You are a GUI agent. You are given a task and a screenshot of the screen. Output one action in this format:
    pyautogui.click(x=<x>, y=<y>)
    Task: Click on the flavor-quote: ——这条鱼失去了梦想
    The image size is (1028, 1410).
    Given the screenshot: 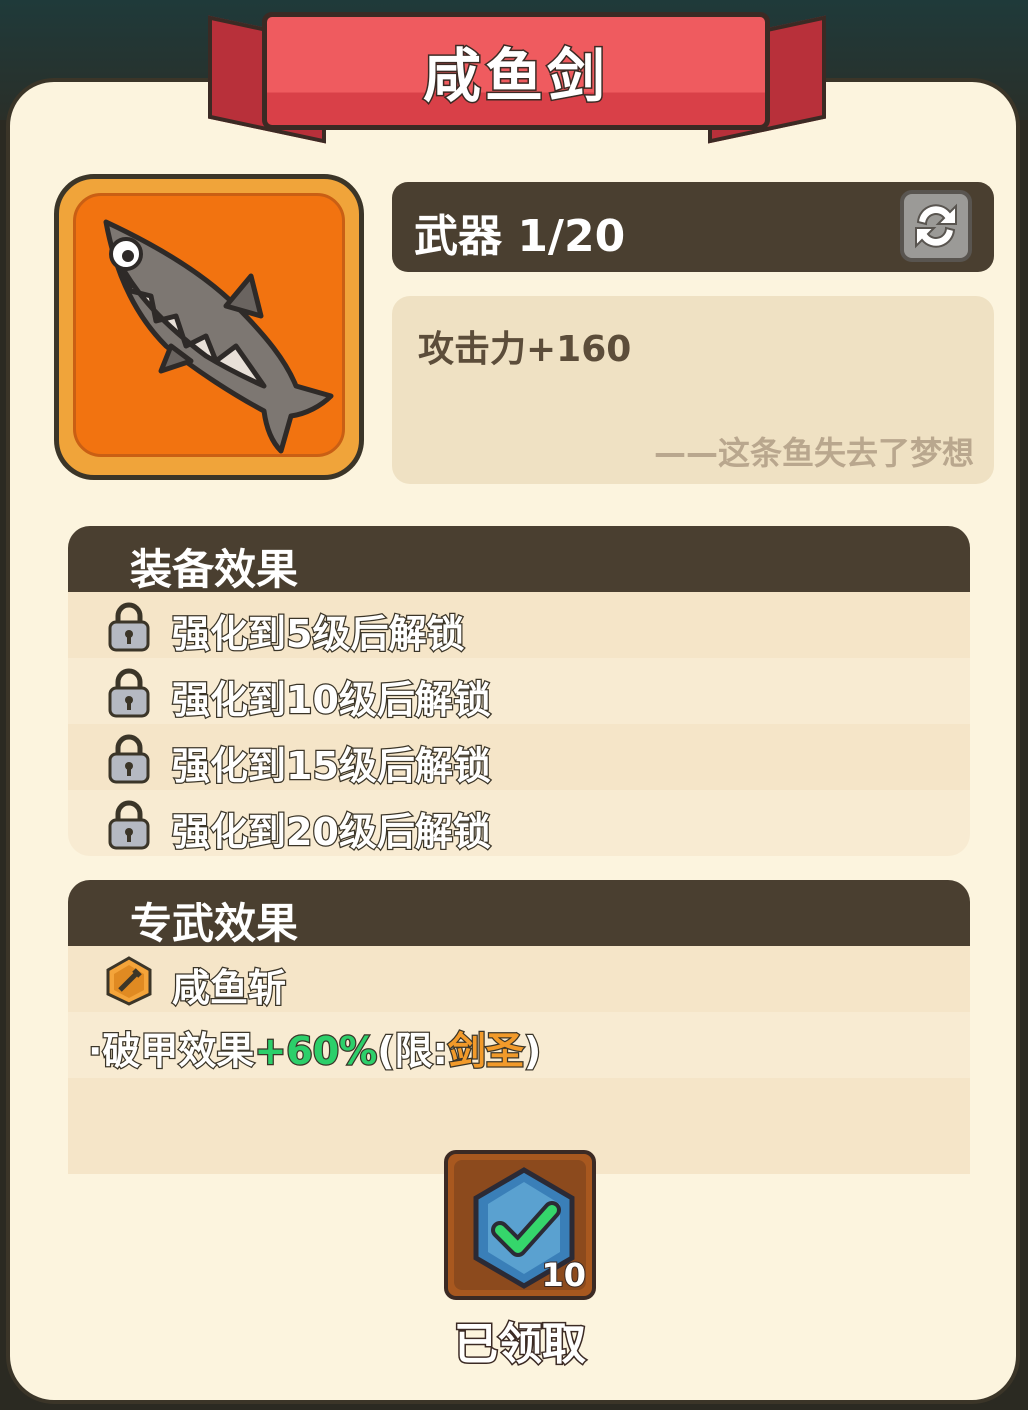 What is the action you would take?
    pyautogui.click(x=813, y=453)
    